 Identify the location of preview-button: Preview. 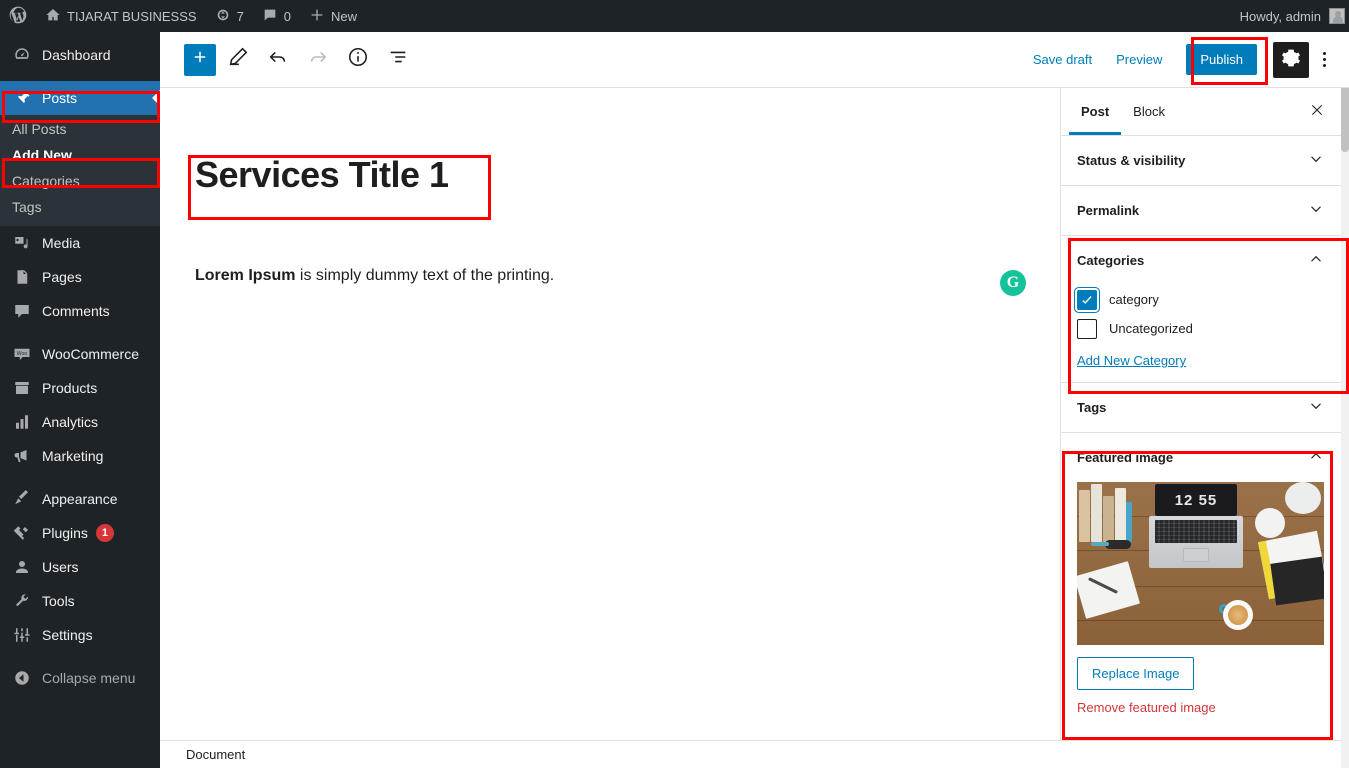
(1139, 59).